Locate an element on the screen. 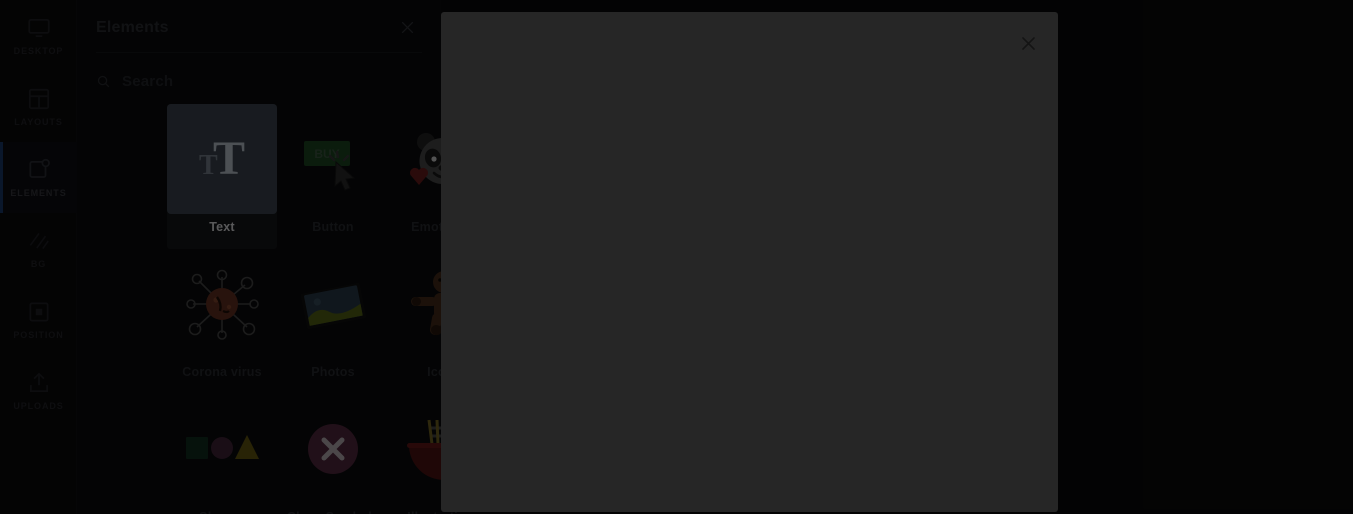 The image size is (1353, 514). modal-close-button is located at coordinates (1028, 43).